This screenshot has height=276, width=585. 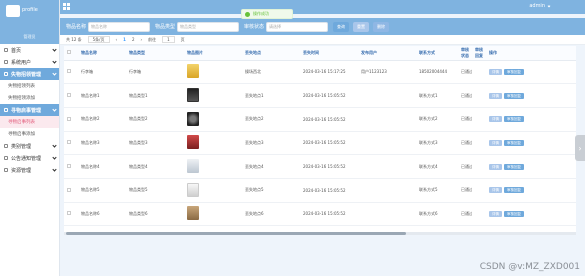 What do you see at coordinates (16, 50) in the screenshot?
I see `sidebar-item-label: 首页` at bounding box center [16, 50].